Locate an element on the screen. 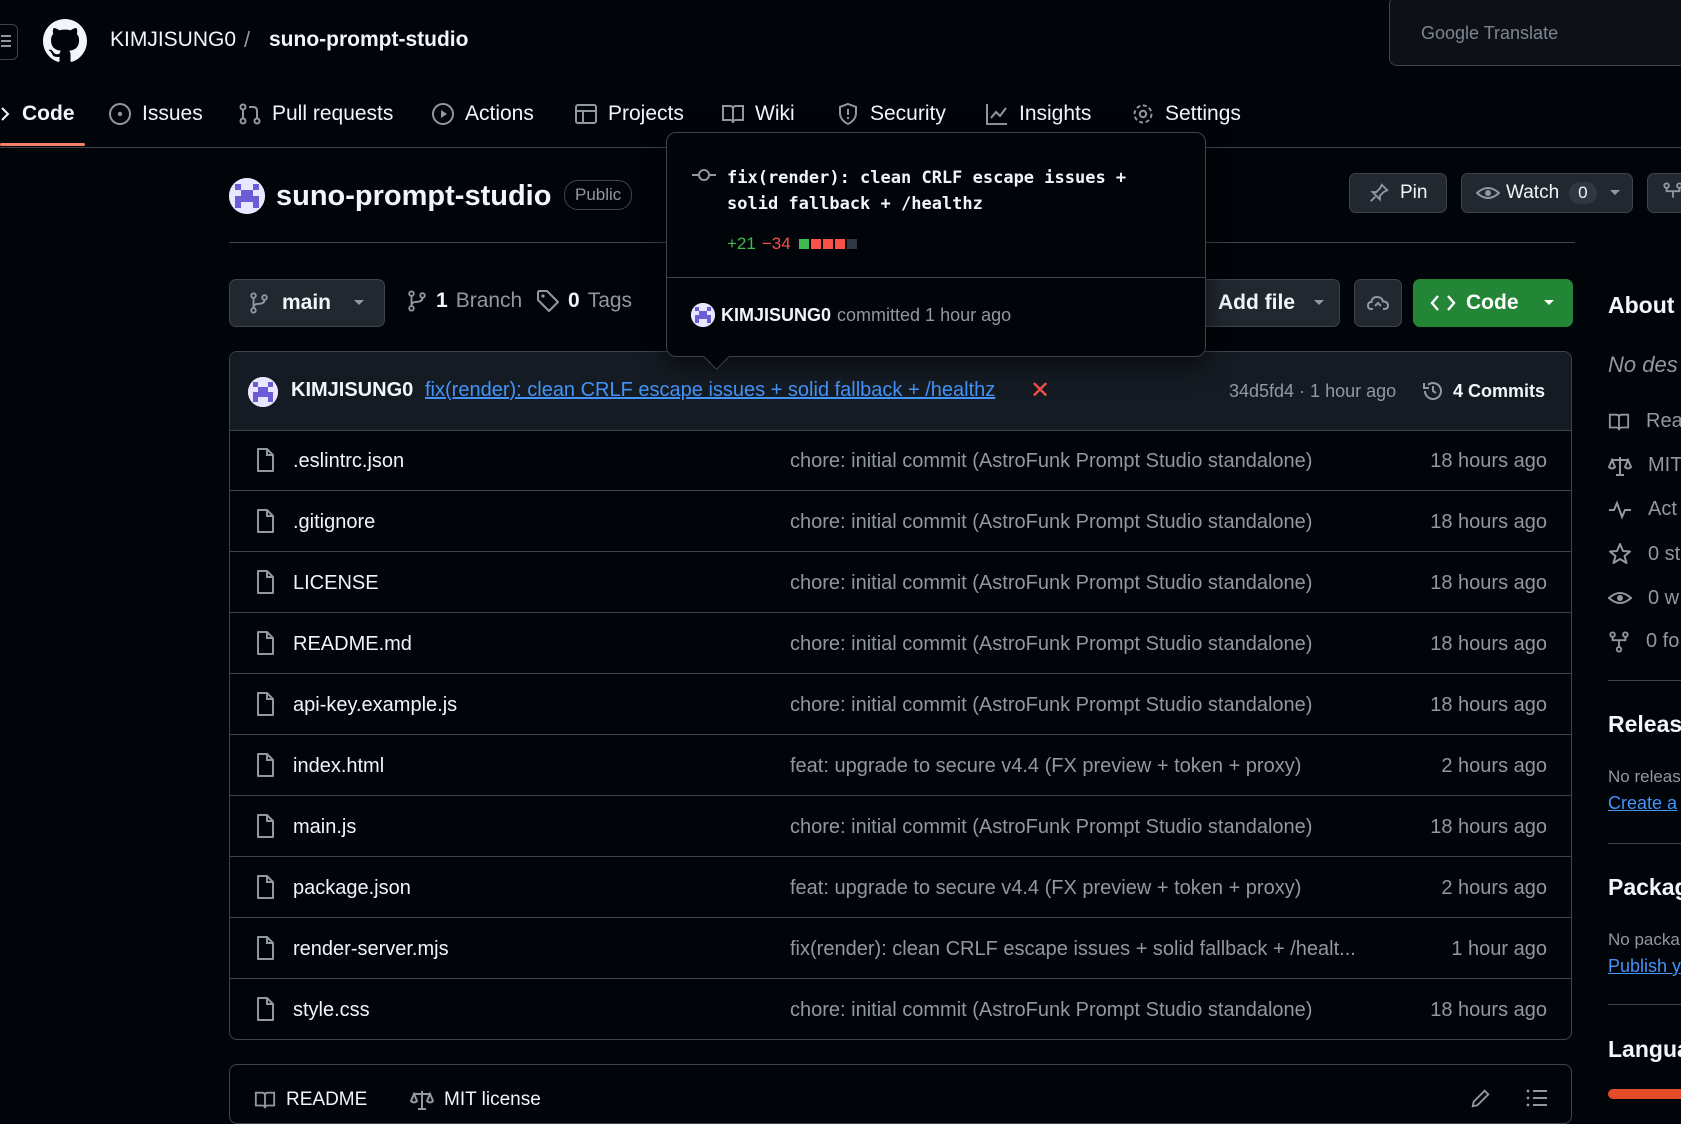 The image size is (1681, 1124). add-file-label: Add file is located at coordinates (1256, 302).